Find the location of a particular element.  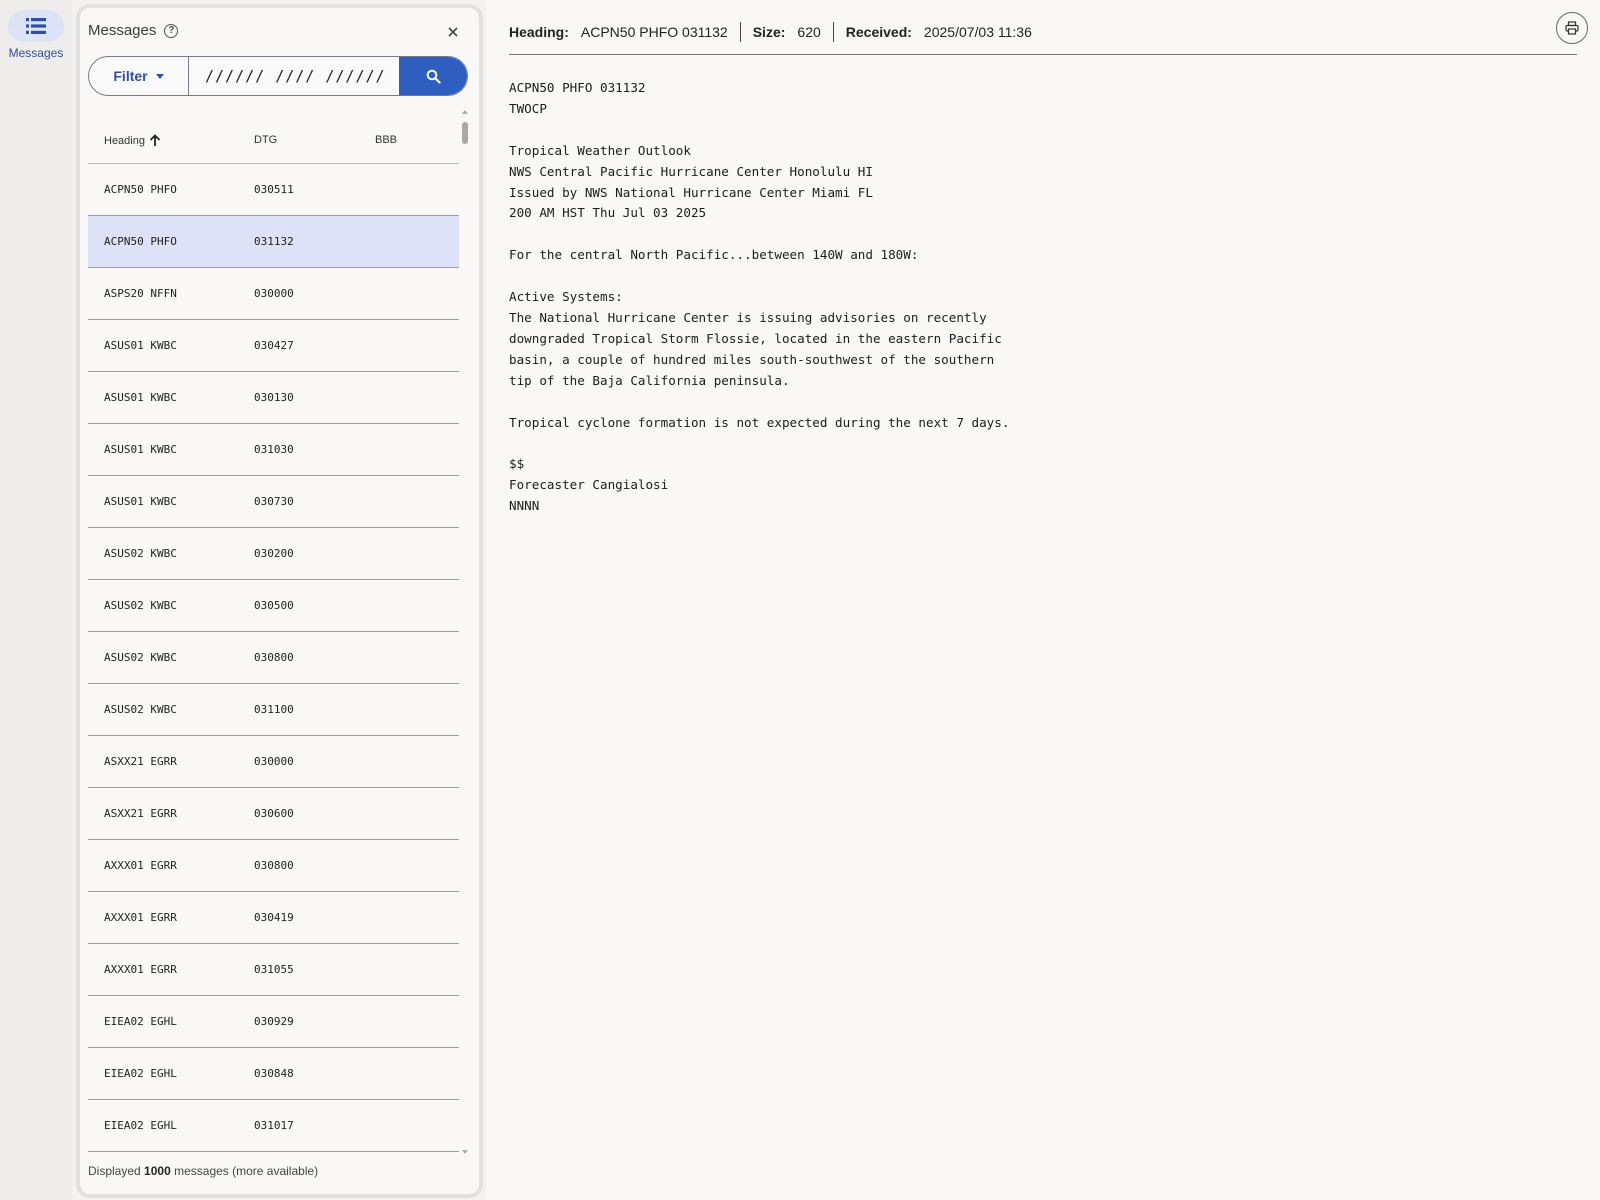

row-dtg: 030730 is located at coordinates (274, 501).